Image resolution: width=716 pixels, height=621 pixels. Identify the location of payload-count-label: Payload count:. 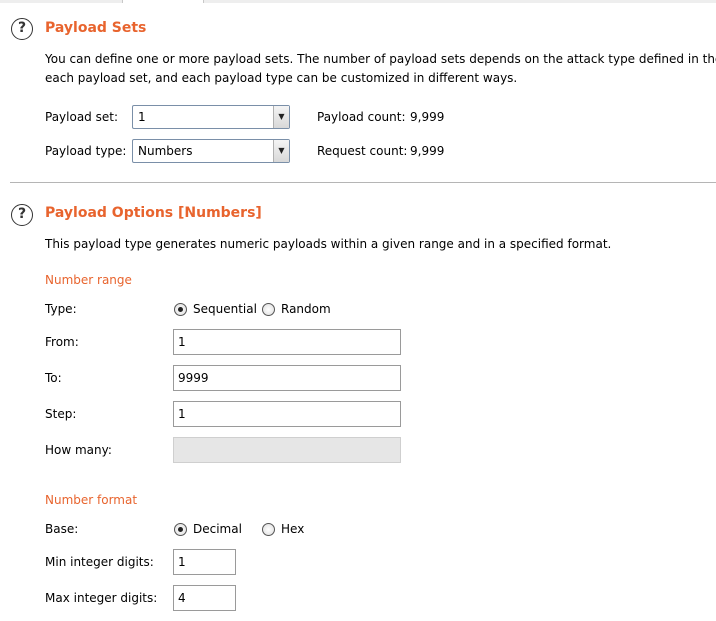
(361, 117).